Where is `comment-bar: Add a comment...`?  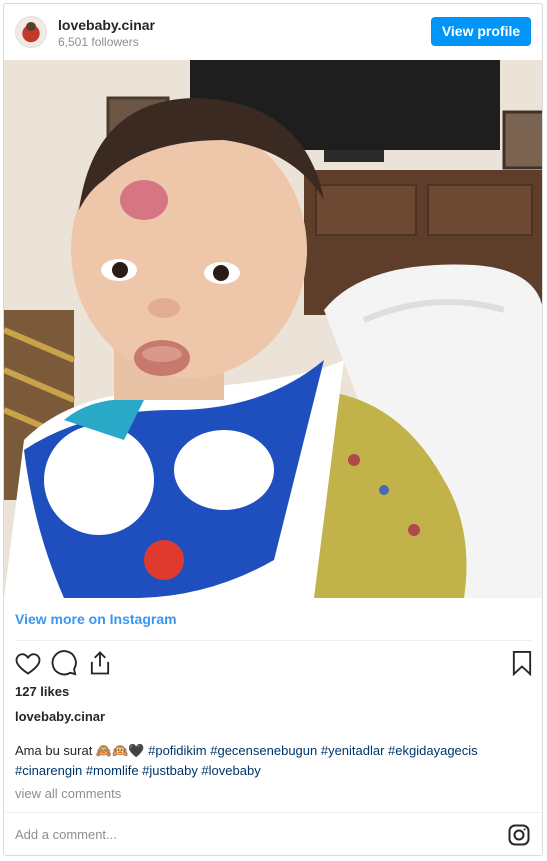 comment-bar: Add a comment... is located at coordinates (273, 833).